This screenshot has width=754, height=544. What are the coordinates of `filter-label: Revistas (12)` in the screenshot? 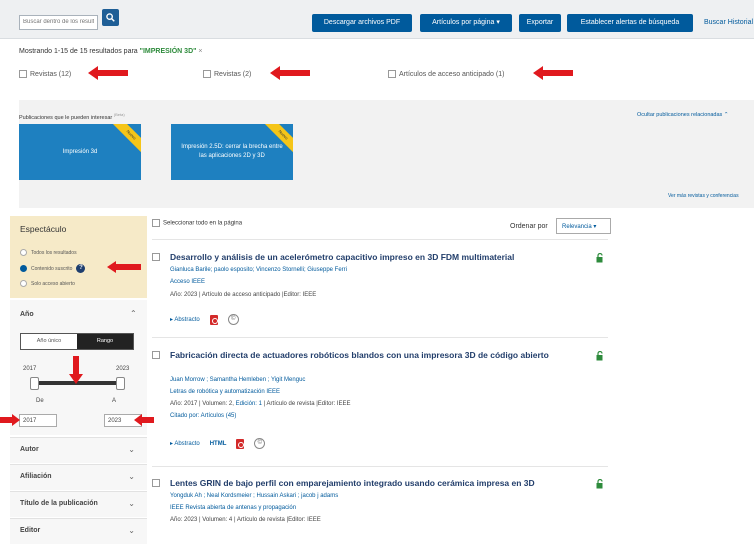 It's located at (51, 74).